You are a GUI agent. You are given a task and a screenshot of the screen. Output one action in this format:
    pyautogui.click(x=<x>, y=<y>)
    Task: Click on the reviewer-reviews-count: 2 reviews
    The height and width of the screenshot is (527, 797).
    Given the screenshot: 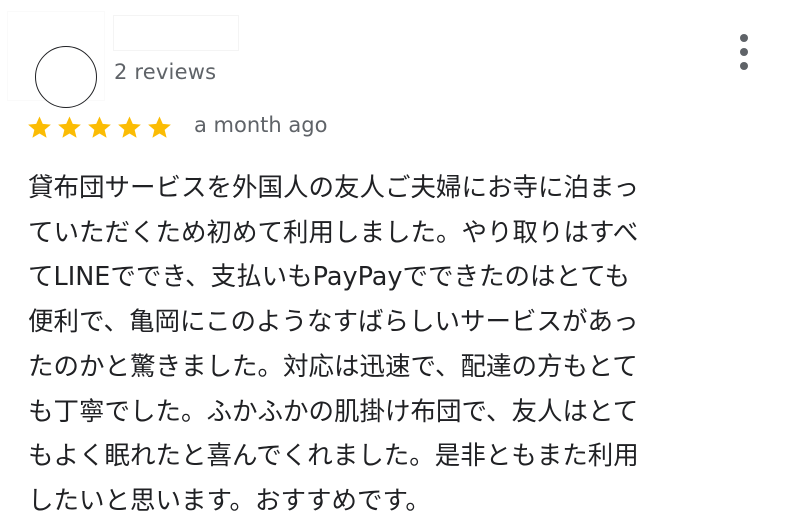 What is the action you would take?
    pyautogui.click(x=165, y=72)
    